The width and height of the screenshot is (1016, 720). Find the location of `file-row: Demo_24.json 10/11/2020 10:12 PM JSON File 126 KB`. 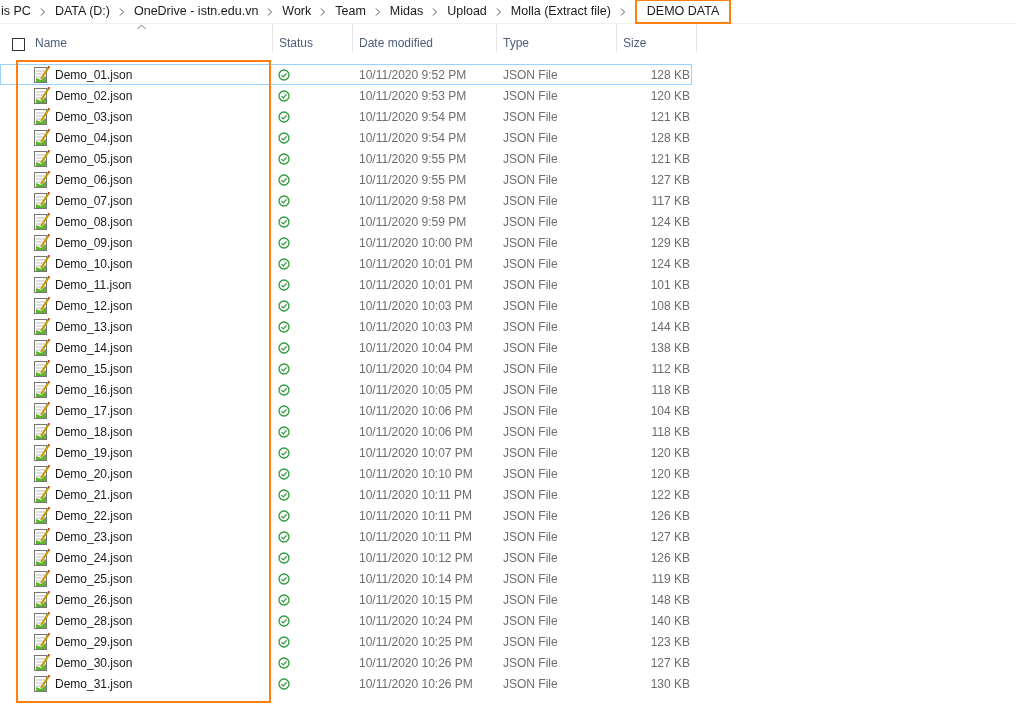

file-row: Demo_24.json 10/11/2020 10:12 PM JSON File 126 KB is located at coordinates (346, 557).